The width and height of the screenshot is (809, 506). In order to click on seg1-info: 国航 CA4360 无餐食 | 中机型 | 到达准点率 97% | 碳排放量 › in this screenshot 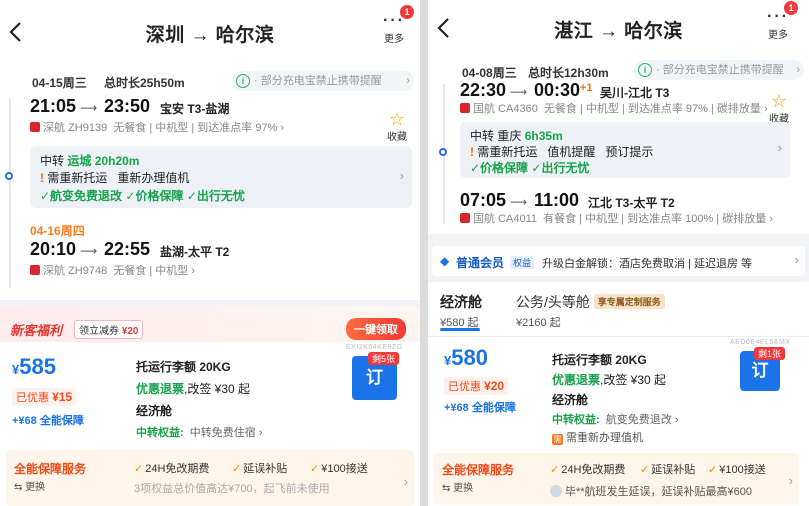, I will do `click(614, 108)`.